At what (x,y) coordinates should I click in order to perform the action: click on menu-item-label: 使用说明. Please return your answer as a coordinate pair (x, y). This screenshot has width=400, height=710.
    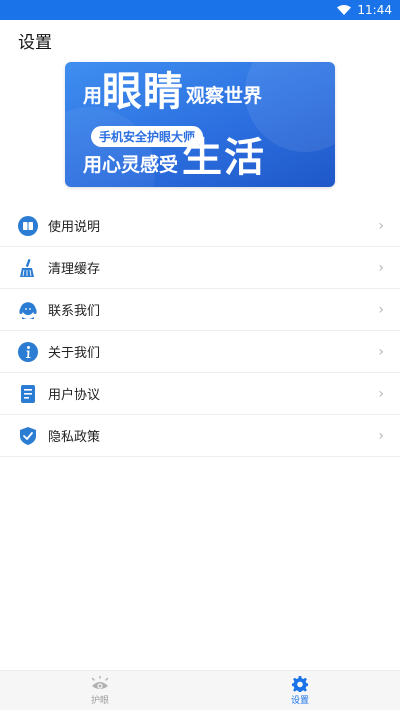
    Looking at the image, I should click on (74, 227).